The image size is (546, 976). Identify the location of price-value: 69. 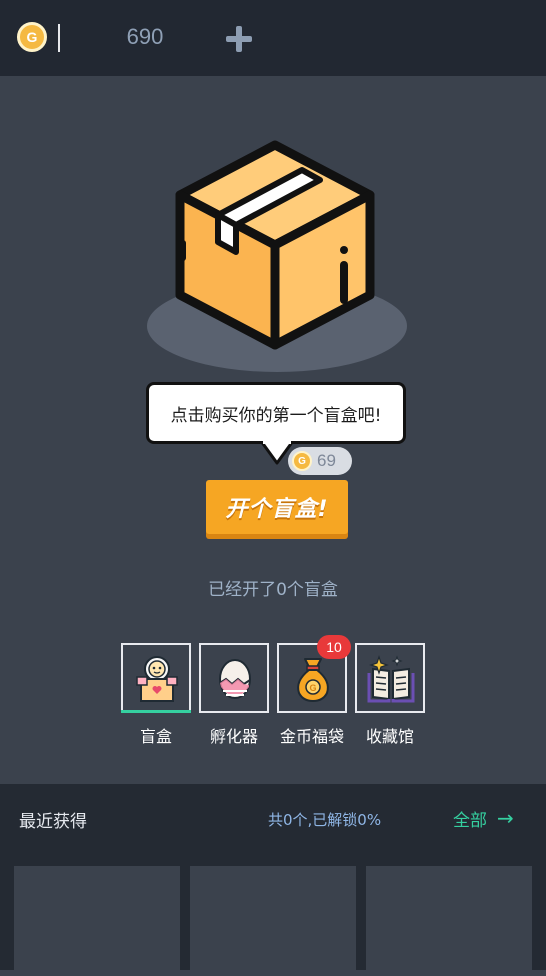
(326, 460).